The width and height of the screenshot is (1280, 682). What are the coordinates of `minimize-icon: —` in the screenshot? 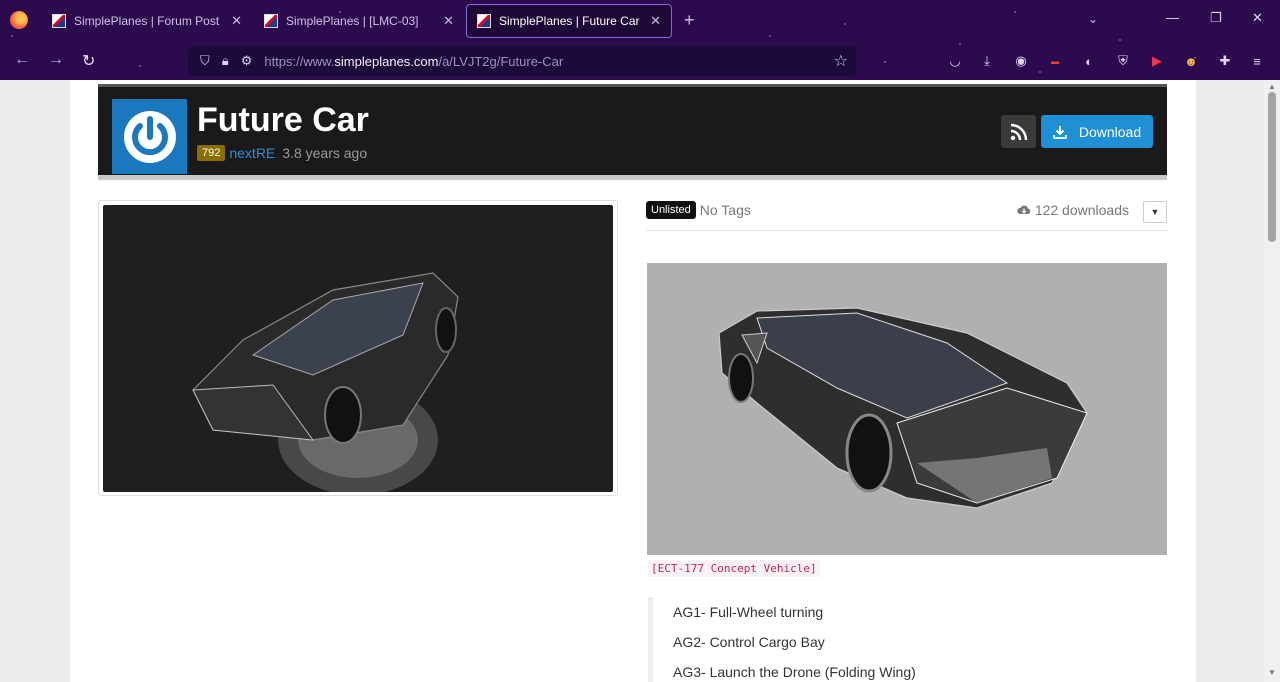 It's located at (1172, 17).